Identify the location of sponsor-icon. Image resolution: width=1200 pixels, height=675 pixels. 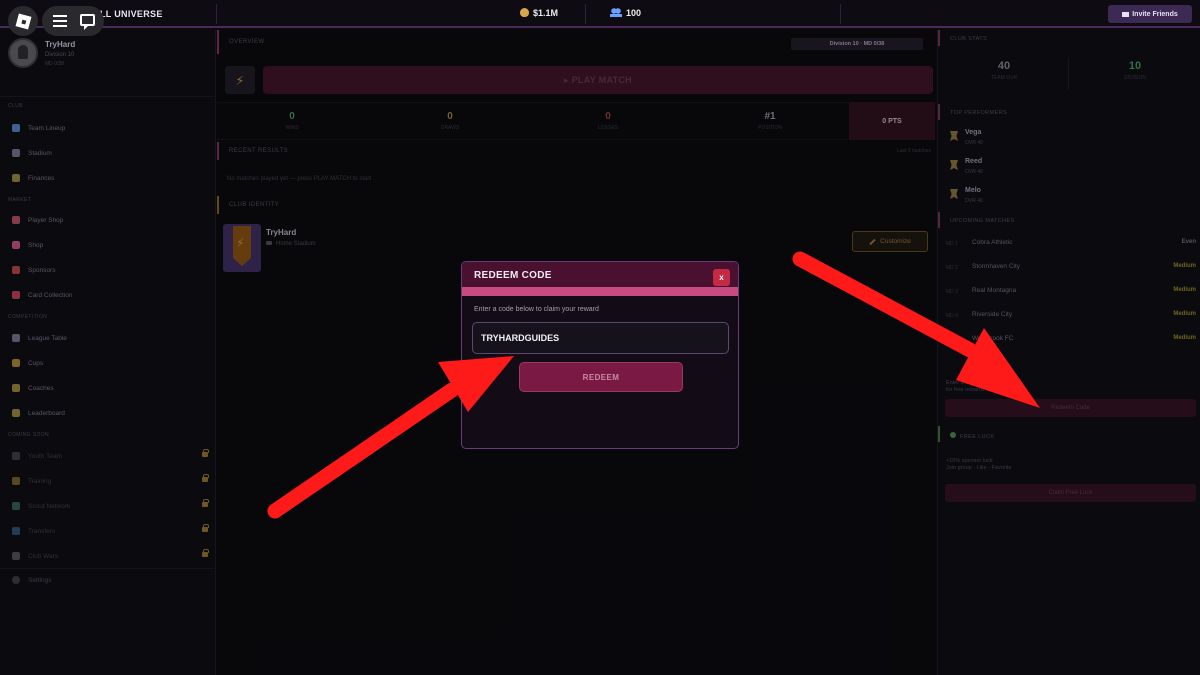
(16, 270).